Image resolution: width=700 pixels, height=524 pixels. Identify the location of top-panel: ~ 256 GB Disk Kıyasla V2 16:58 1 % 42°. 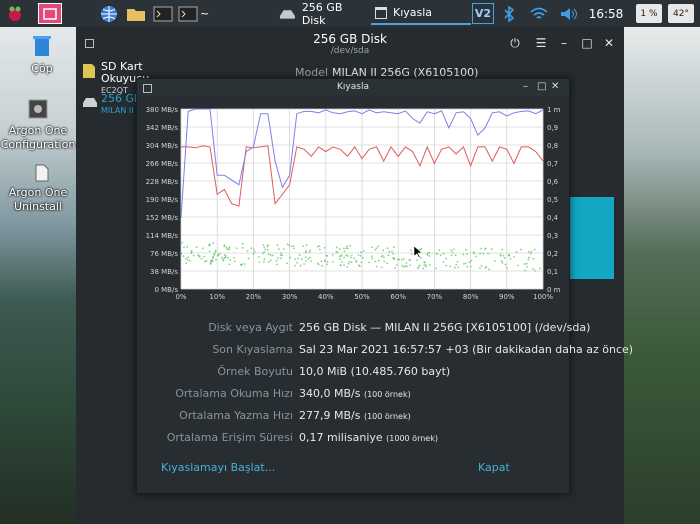
(350, 13).